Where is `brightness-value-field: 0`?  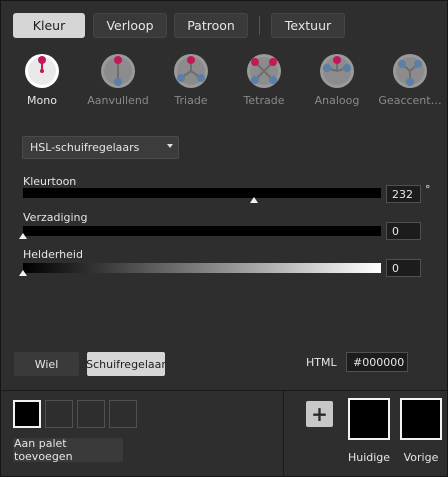 brightness-value-field: 0 is located at coordinates (403, 268).